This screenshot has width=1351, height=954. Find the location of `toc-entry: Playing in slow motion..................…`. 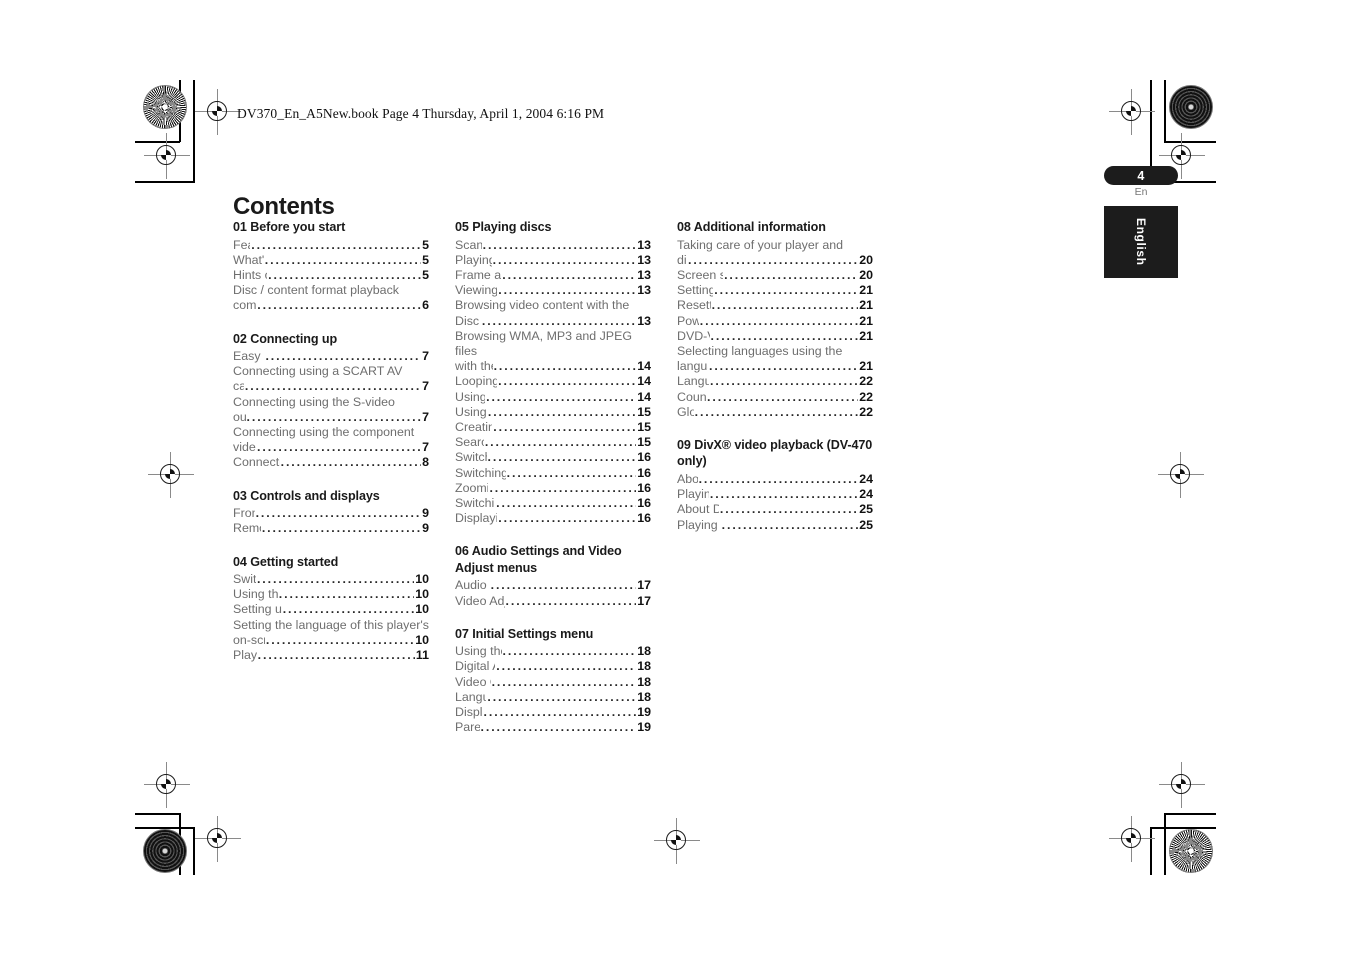

toc-entry: Playing in slow motion..................… is located at coordinates (553, 260).